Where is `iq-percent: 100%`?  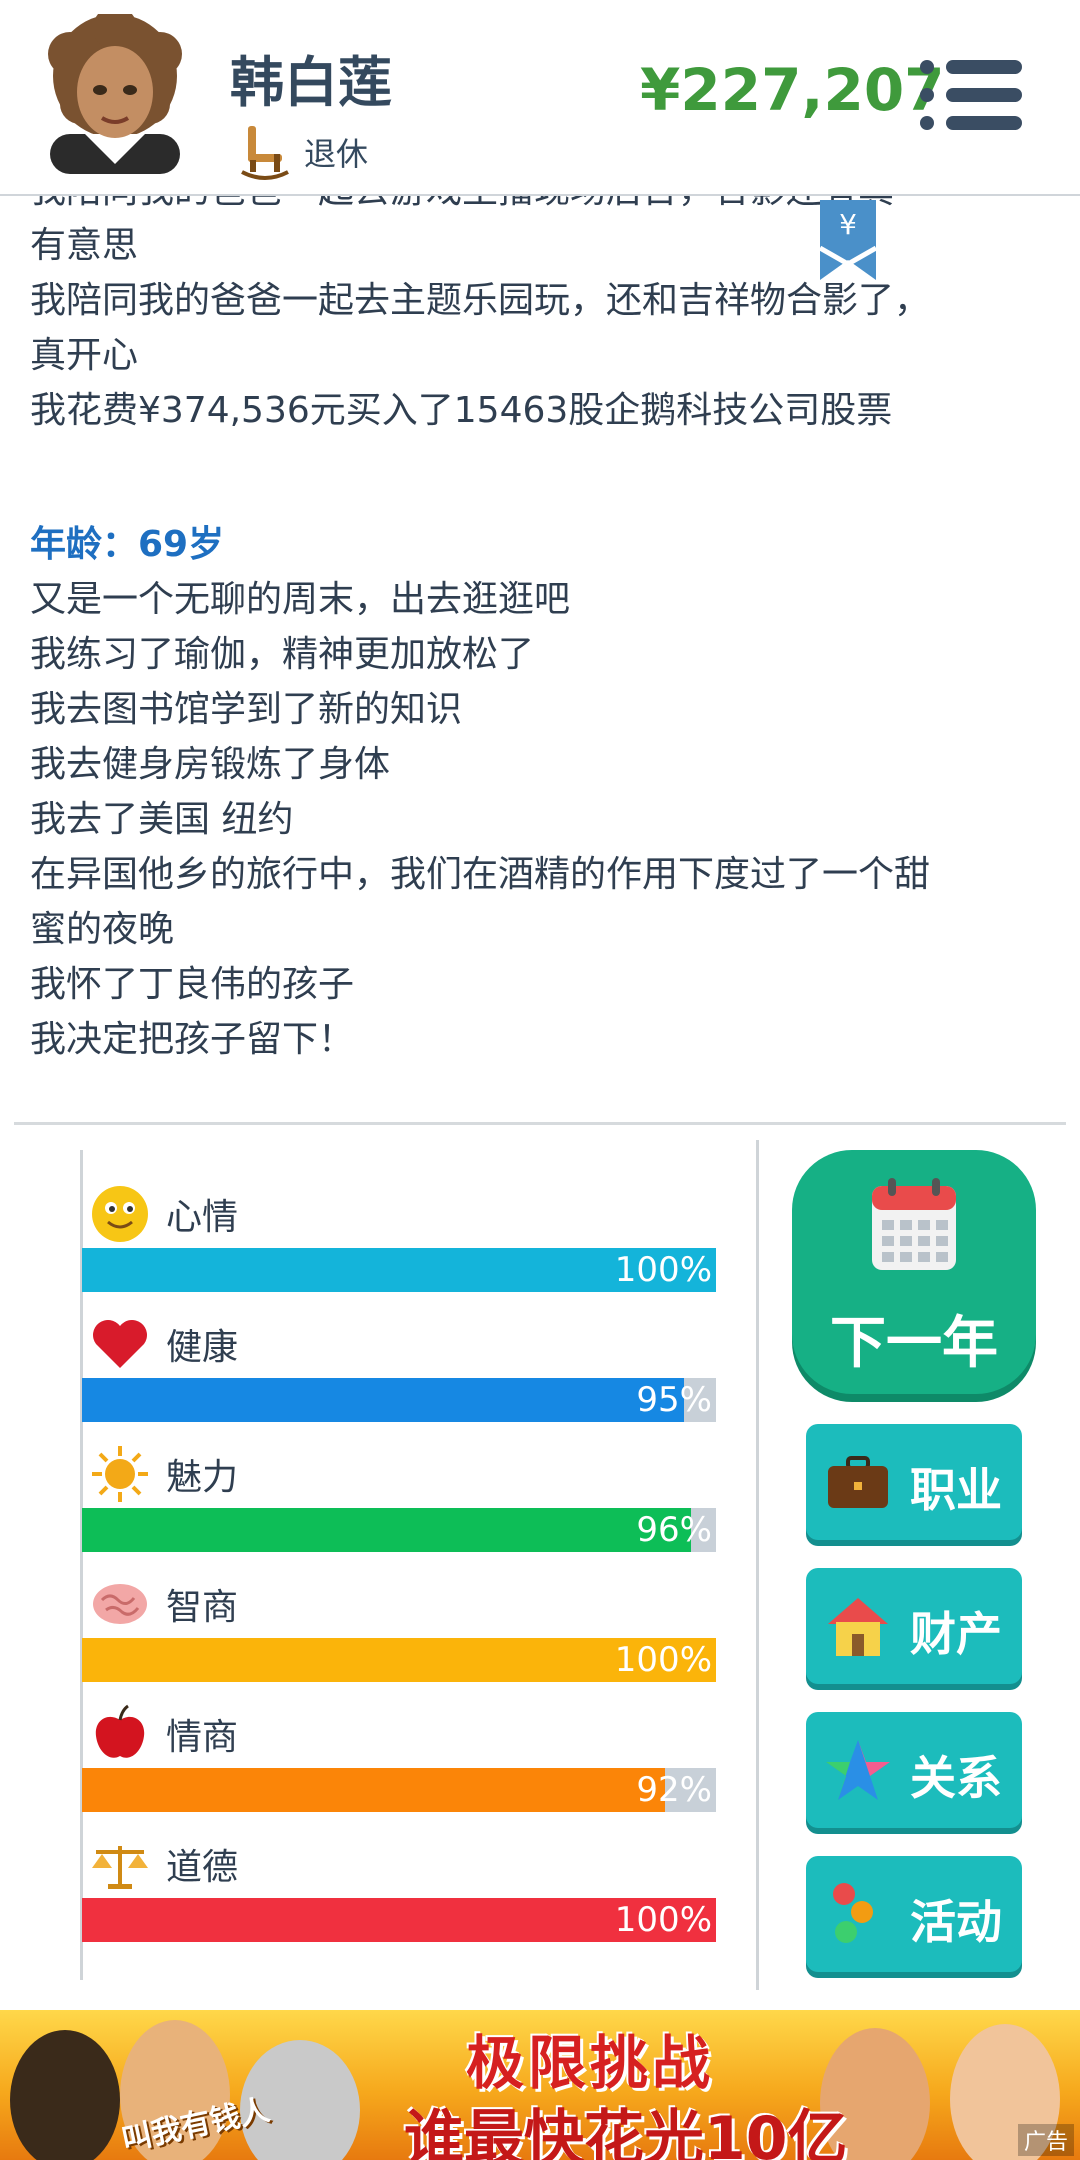 iq-percent: 100% is located at coordinates (663, 1660).